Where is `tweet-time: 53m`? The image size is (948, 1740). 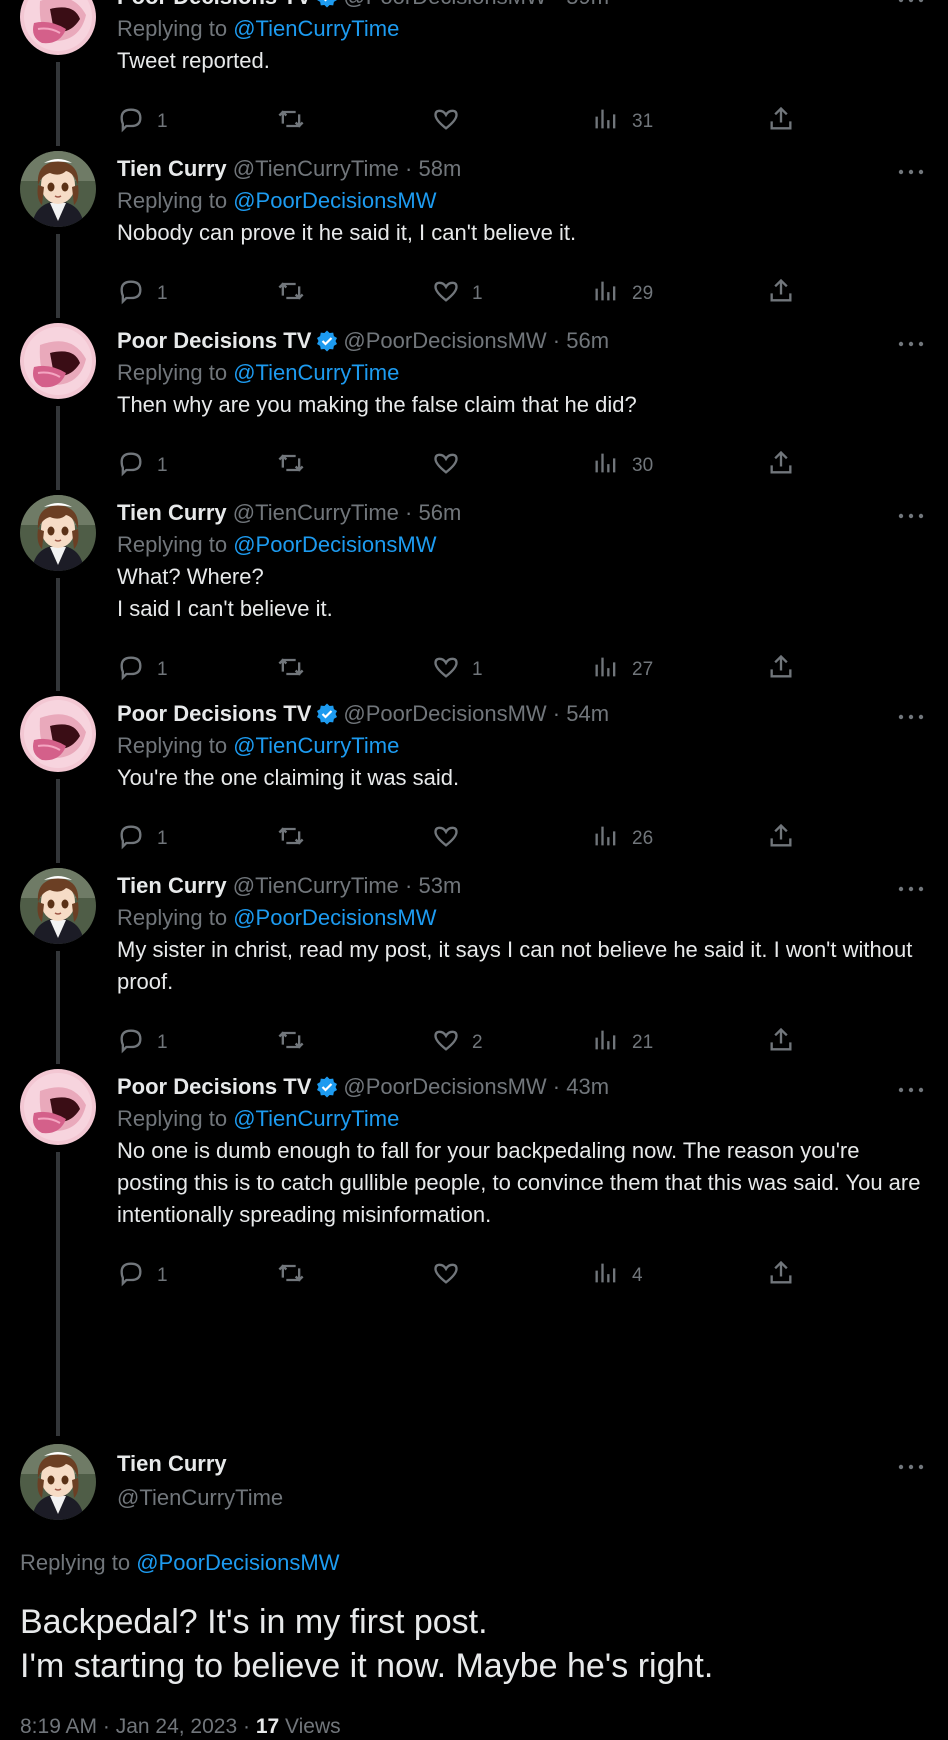
tweet-time: 53m is located at coordinates (439, 885).